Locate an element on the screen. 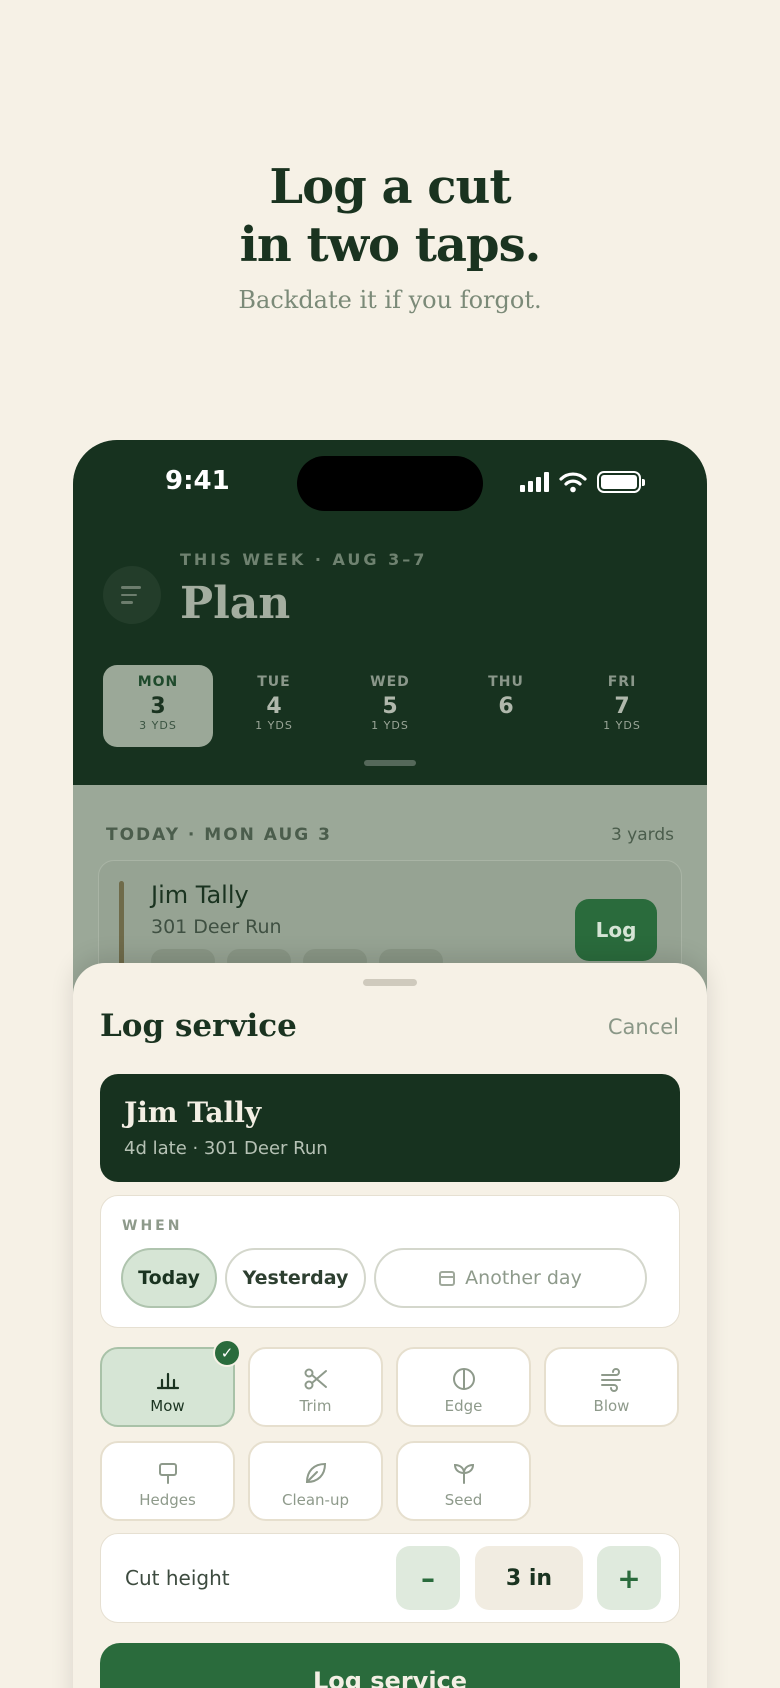  service-seed: Seed is located at coordinates (463, 1481).